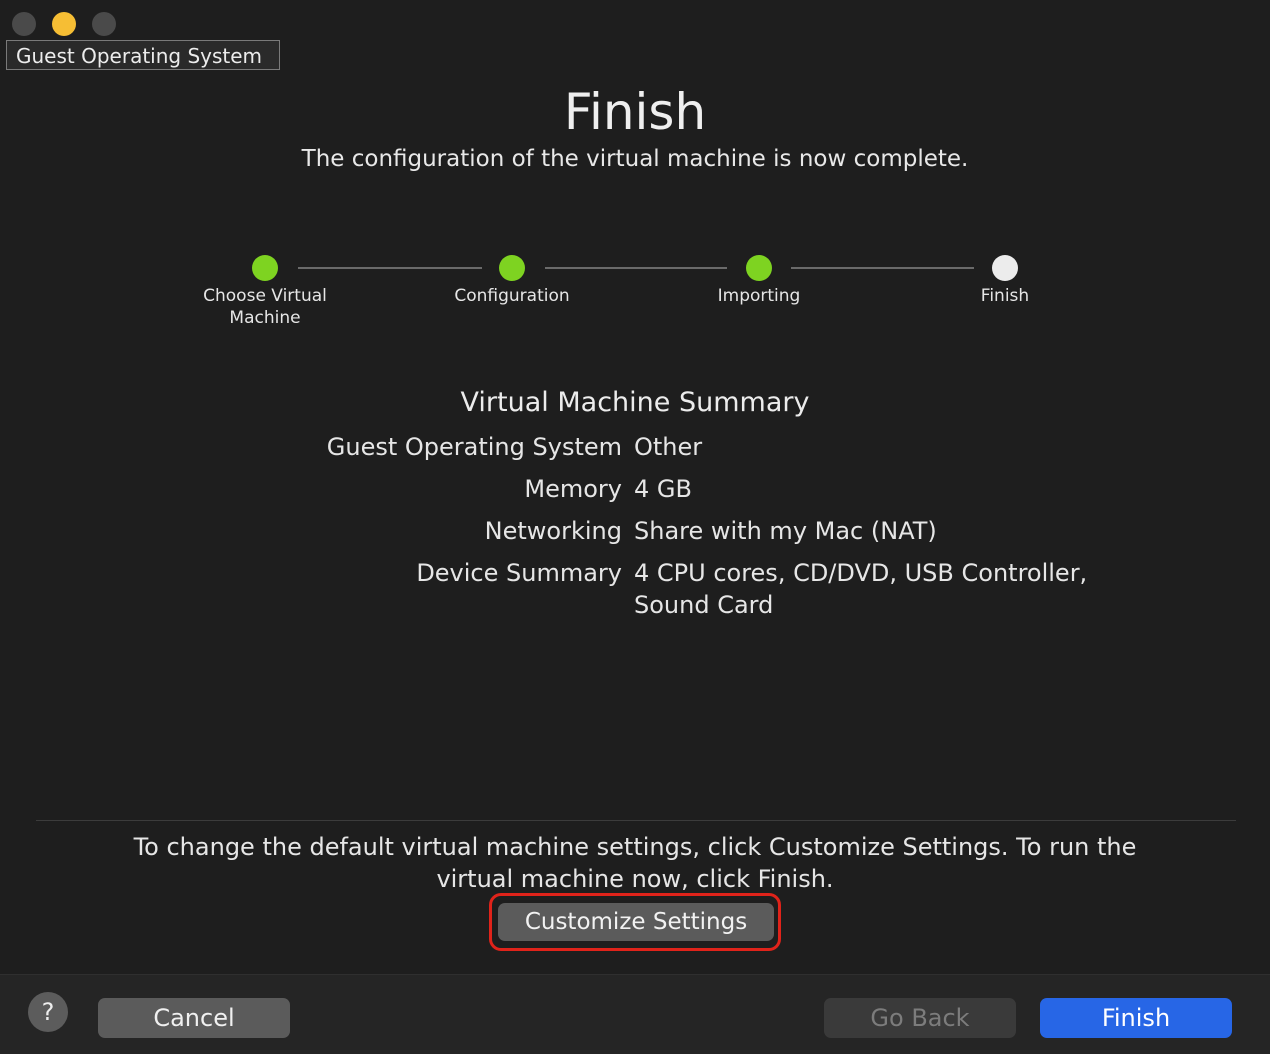  I want to click on summary-key: Networking, so click(553, 531).